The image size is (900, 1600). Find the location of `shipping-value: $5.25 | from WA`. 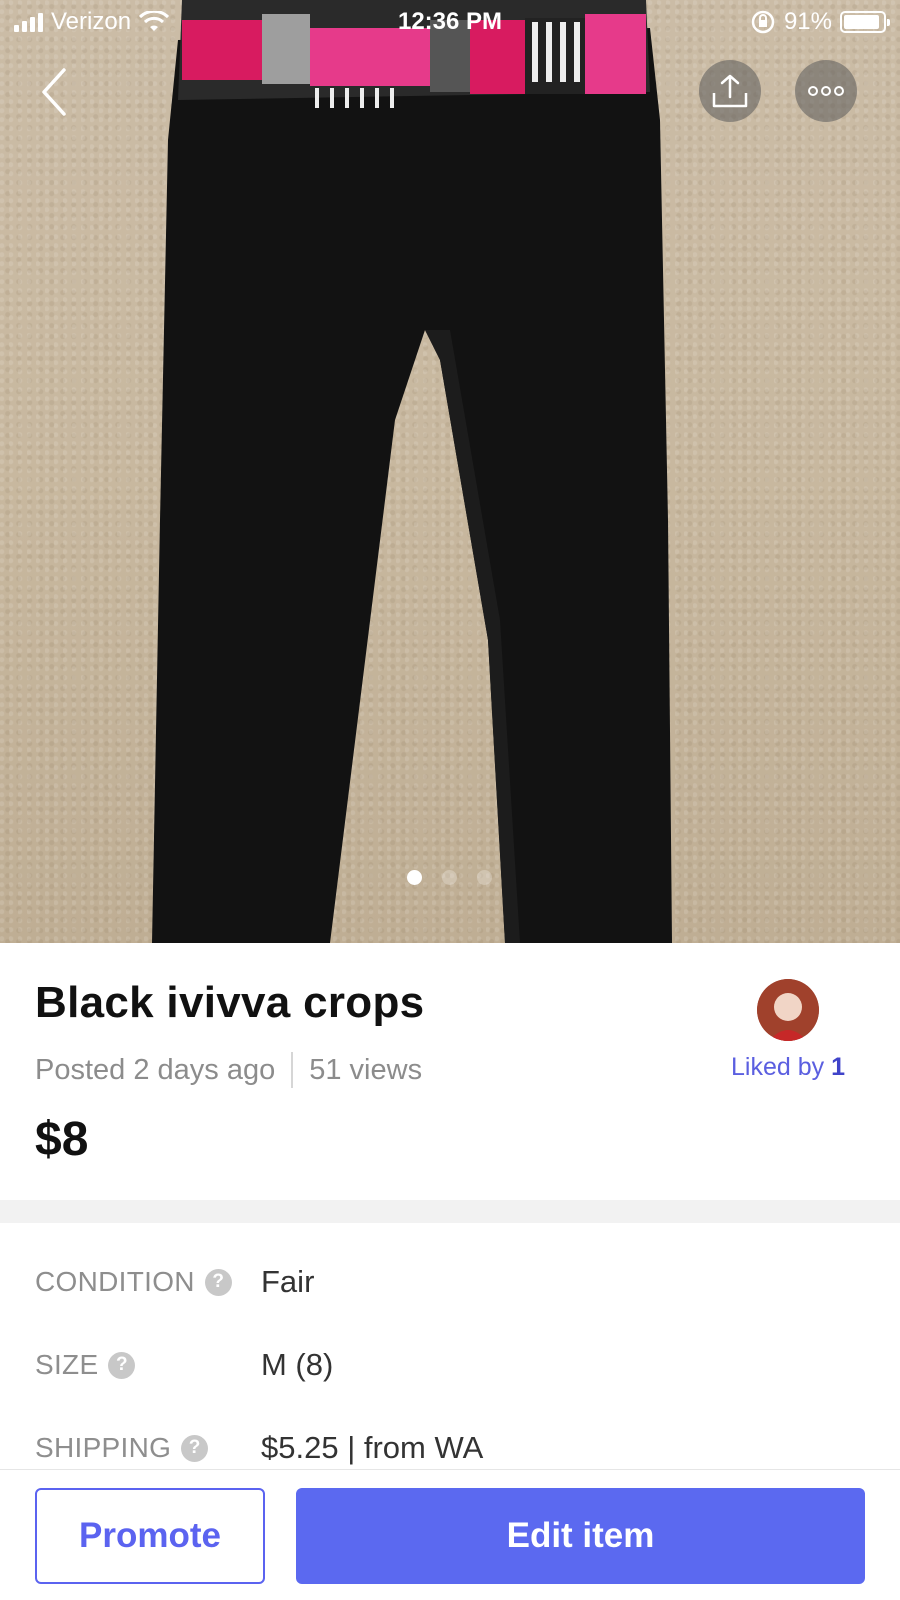

shipping-value: $5.25 | from WA is located at coordinates (372, 1447).